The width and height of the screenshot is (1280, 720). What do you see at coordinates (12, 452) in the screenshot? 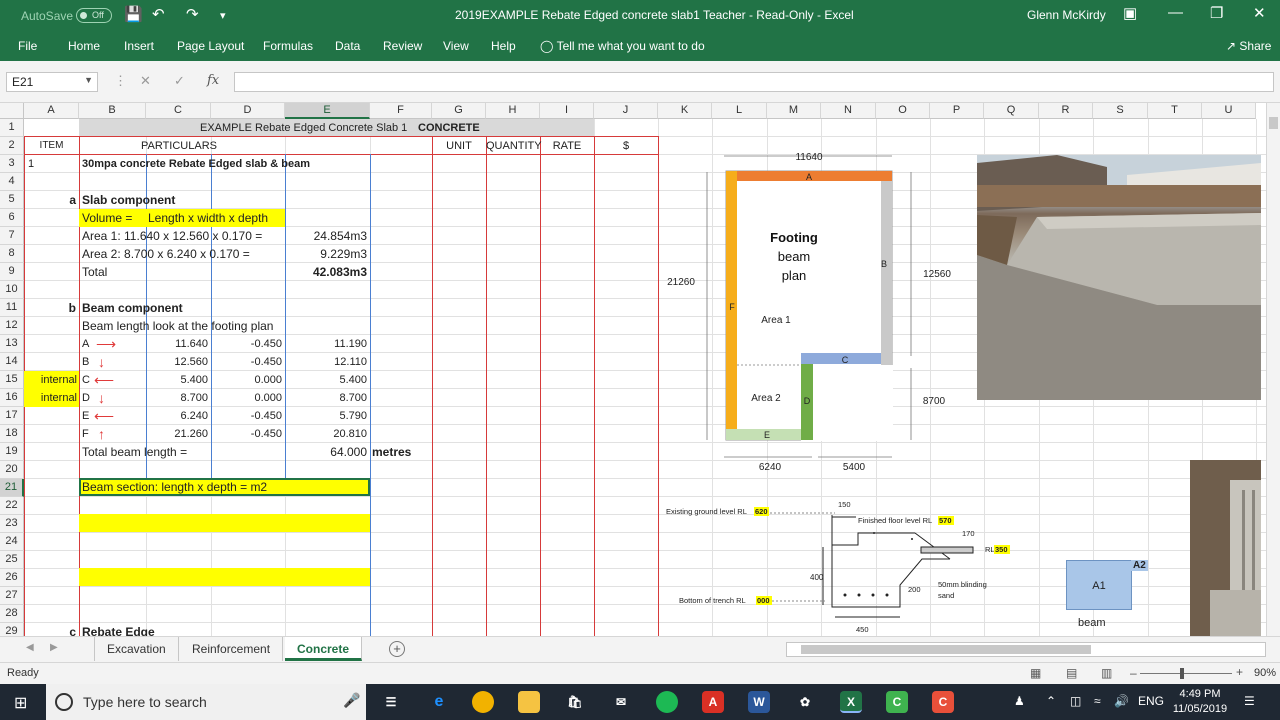
I see `row-header: 19` at bounding box center [12, 452].